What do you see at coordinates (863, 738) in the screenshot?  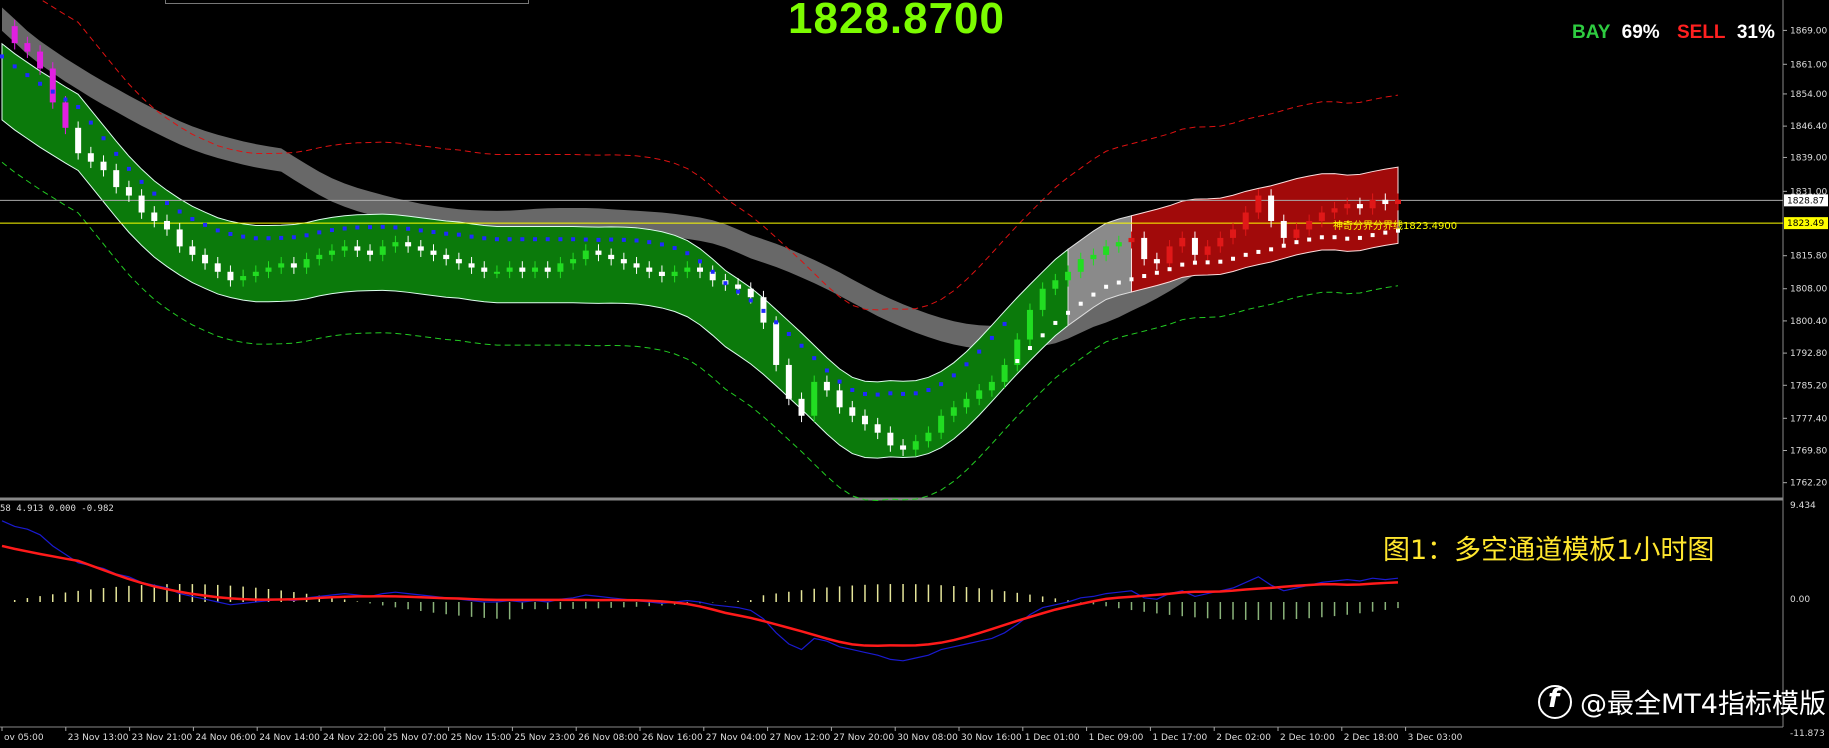 I see `time-tick-label: 27 Nov 20:00` at bounding box center [863, 738].